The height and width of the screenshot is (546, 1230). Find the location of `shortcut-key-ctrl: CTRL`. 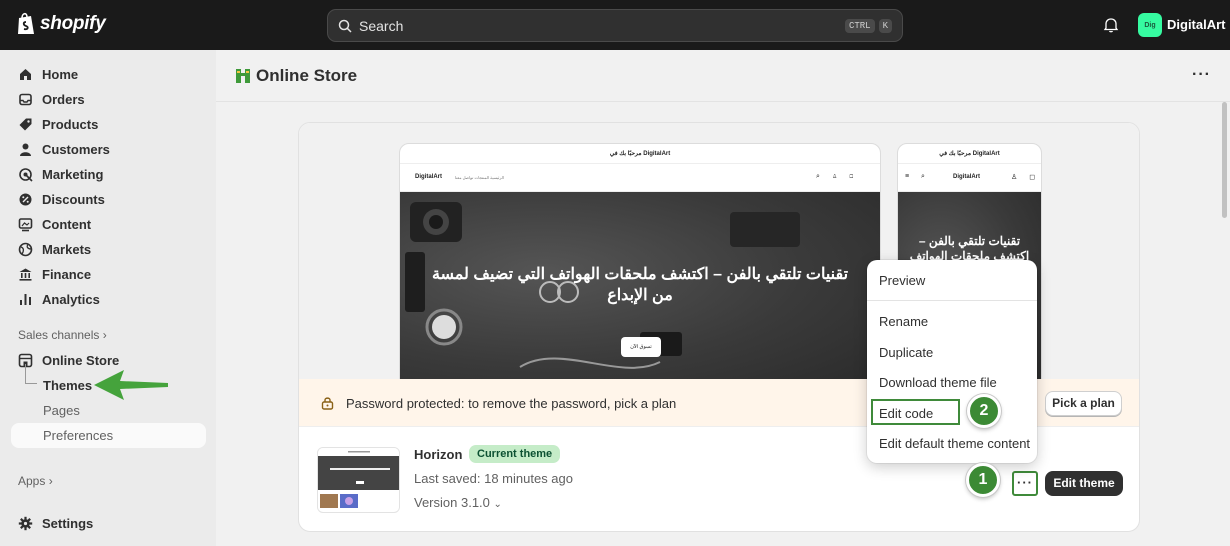

shortcut-key-ctrl: CTRL is located at coordinates (859, 25).